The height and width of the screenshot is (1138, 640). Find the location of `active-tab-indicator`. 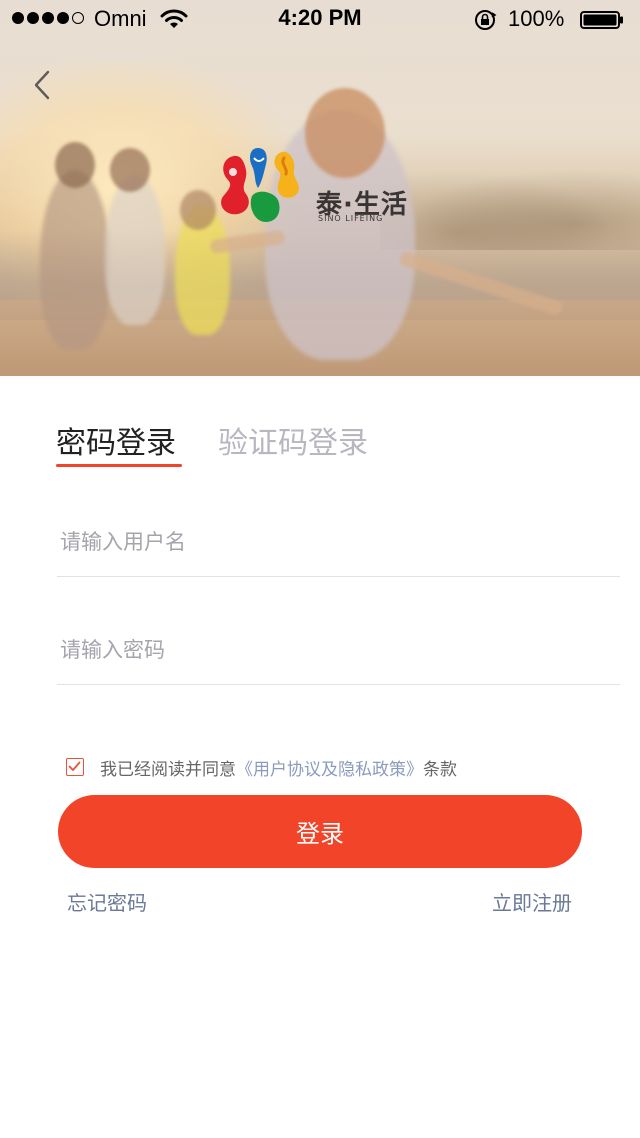

active-tab-indicator is located at coordinates (119, 465).